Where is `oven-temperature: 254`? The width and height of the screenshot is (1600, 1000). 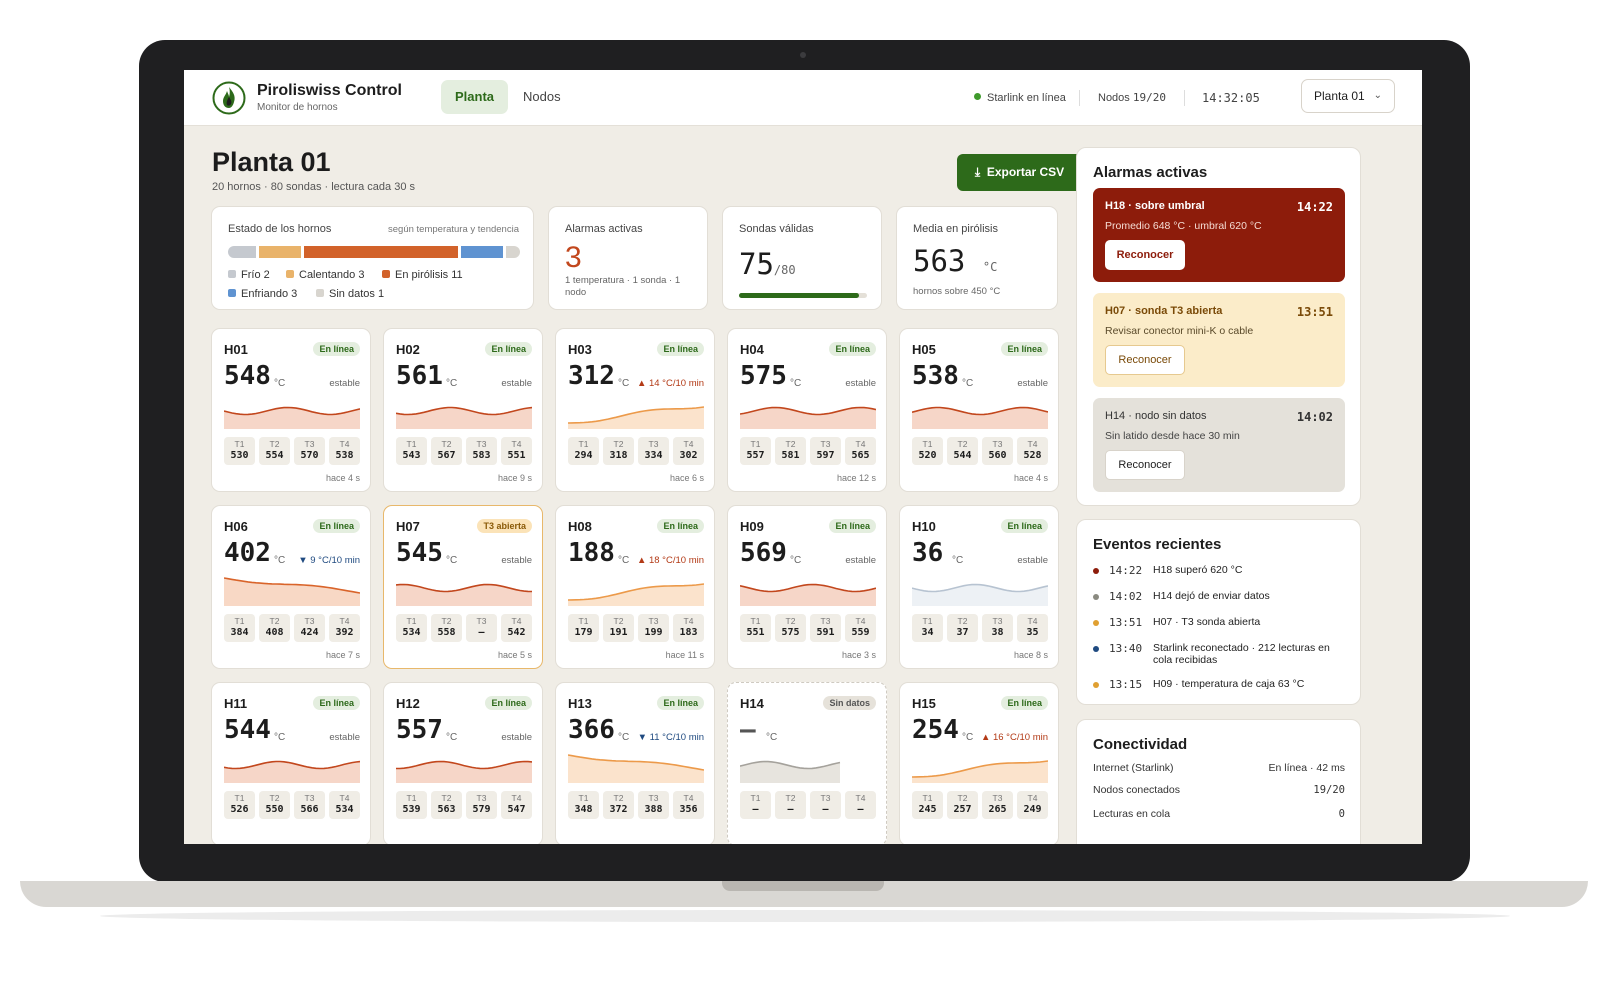 oven-temperature: 254 is located at coordinates (935, 730).